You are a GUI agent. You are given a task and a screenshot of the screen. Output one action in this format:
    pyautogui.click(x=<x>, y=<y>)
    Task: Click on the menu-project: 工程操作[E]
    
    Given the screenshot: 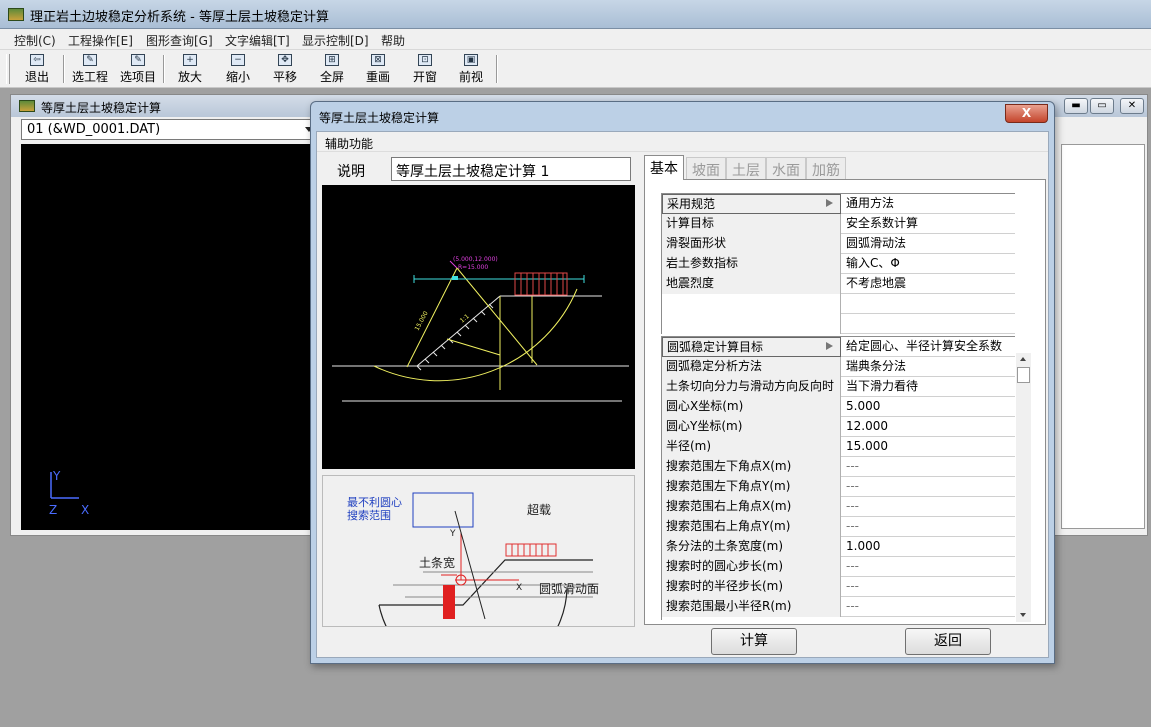 What is the action you would take?
    pyautogui.click(x=100, y=40)
    